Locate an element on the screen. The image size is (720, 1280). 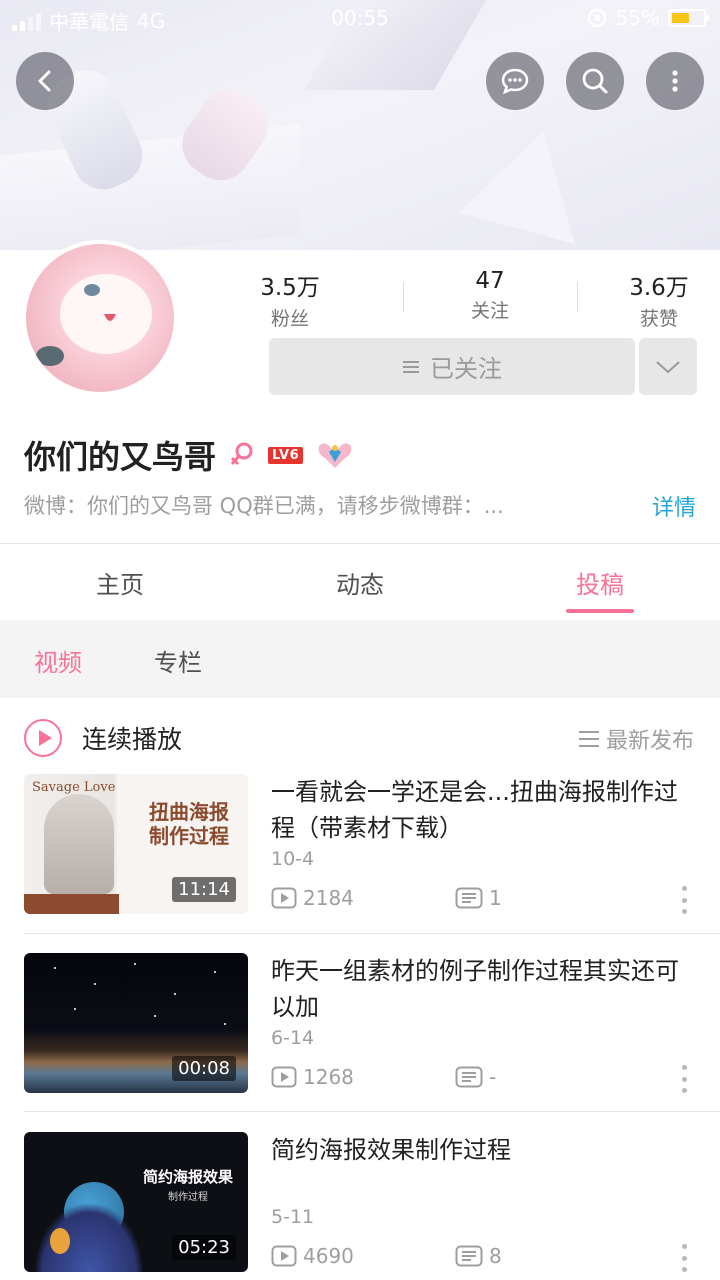
stat-following: 47 关注 is located at coordinates (490, 295).